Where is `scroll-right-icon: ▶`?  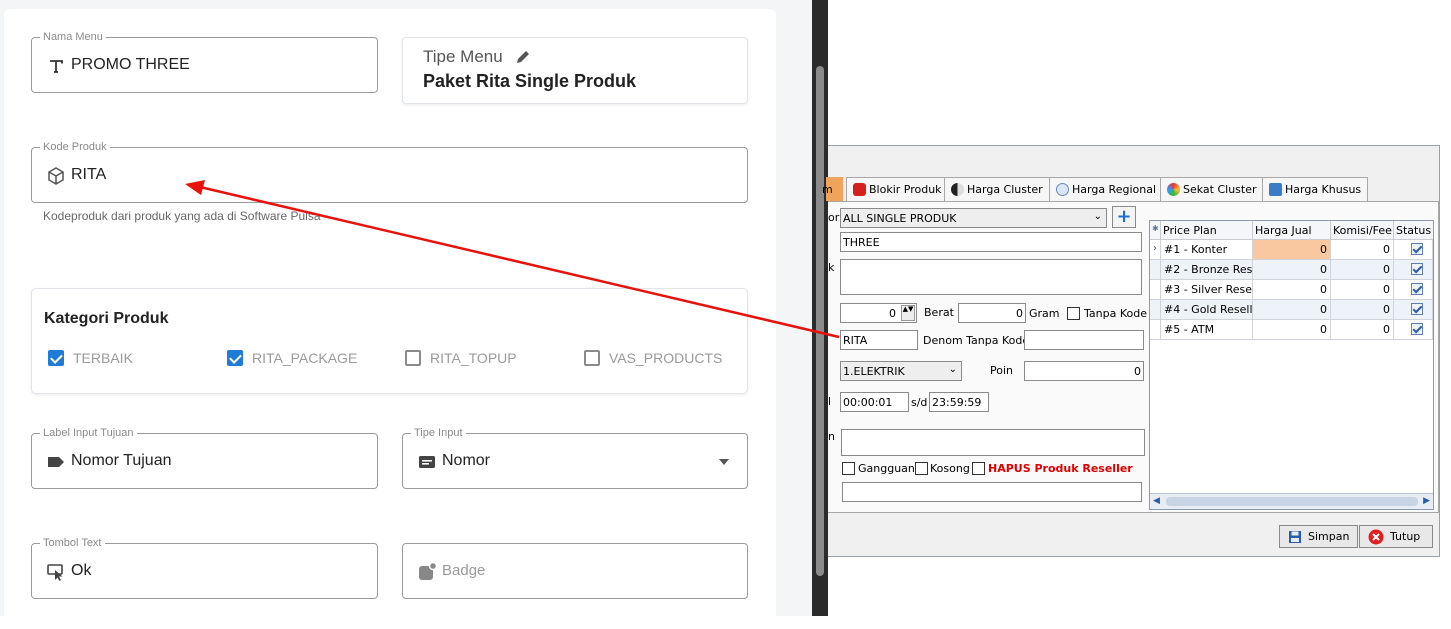
scroll-right-icon: ▶ is located at coordinates (1426, 501).